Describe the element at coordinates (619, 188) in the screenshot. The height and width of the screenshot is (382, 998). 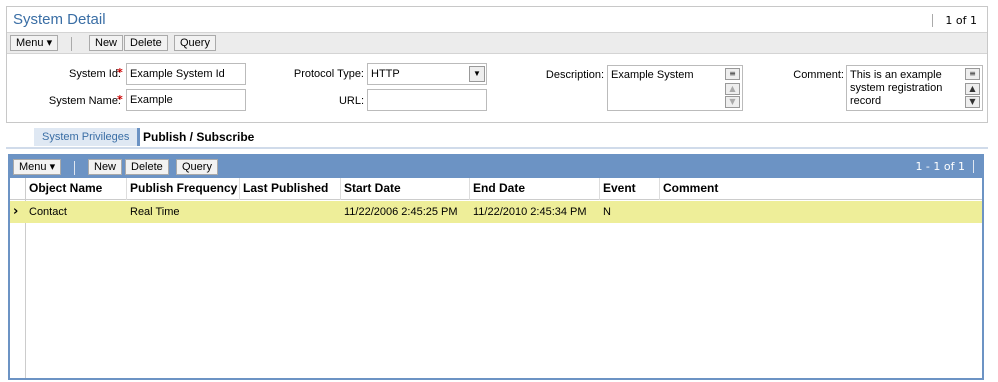
I see `column-header-event: Event` at that location.